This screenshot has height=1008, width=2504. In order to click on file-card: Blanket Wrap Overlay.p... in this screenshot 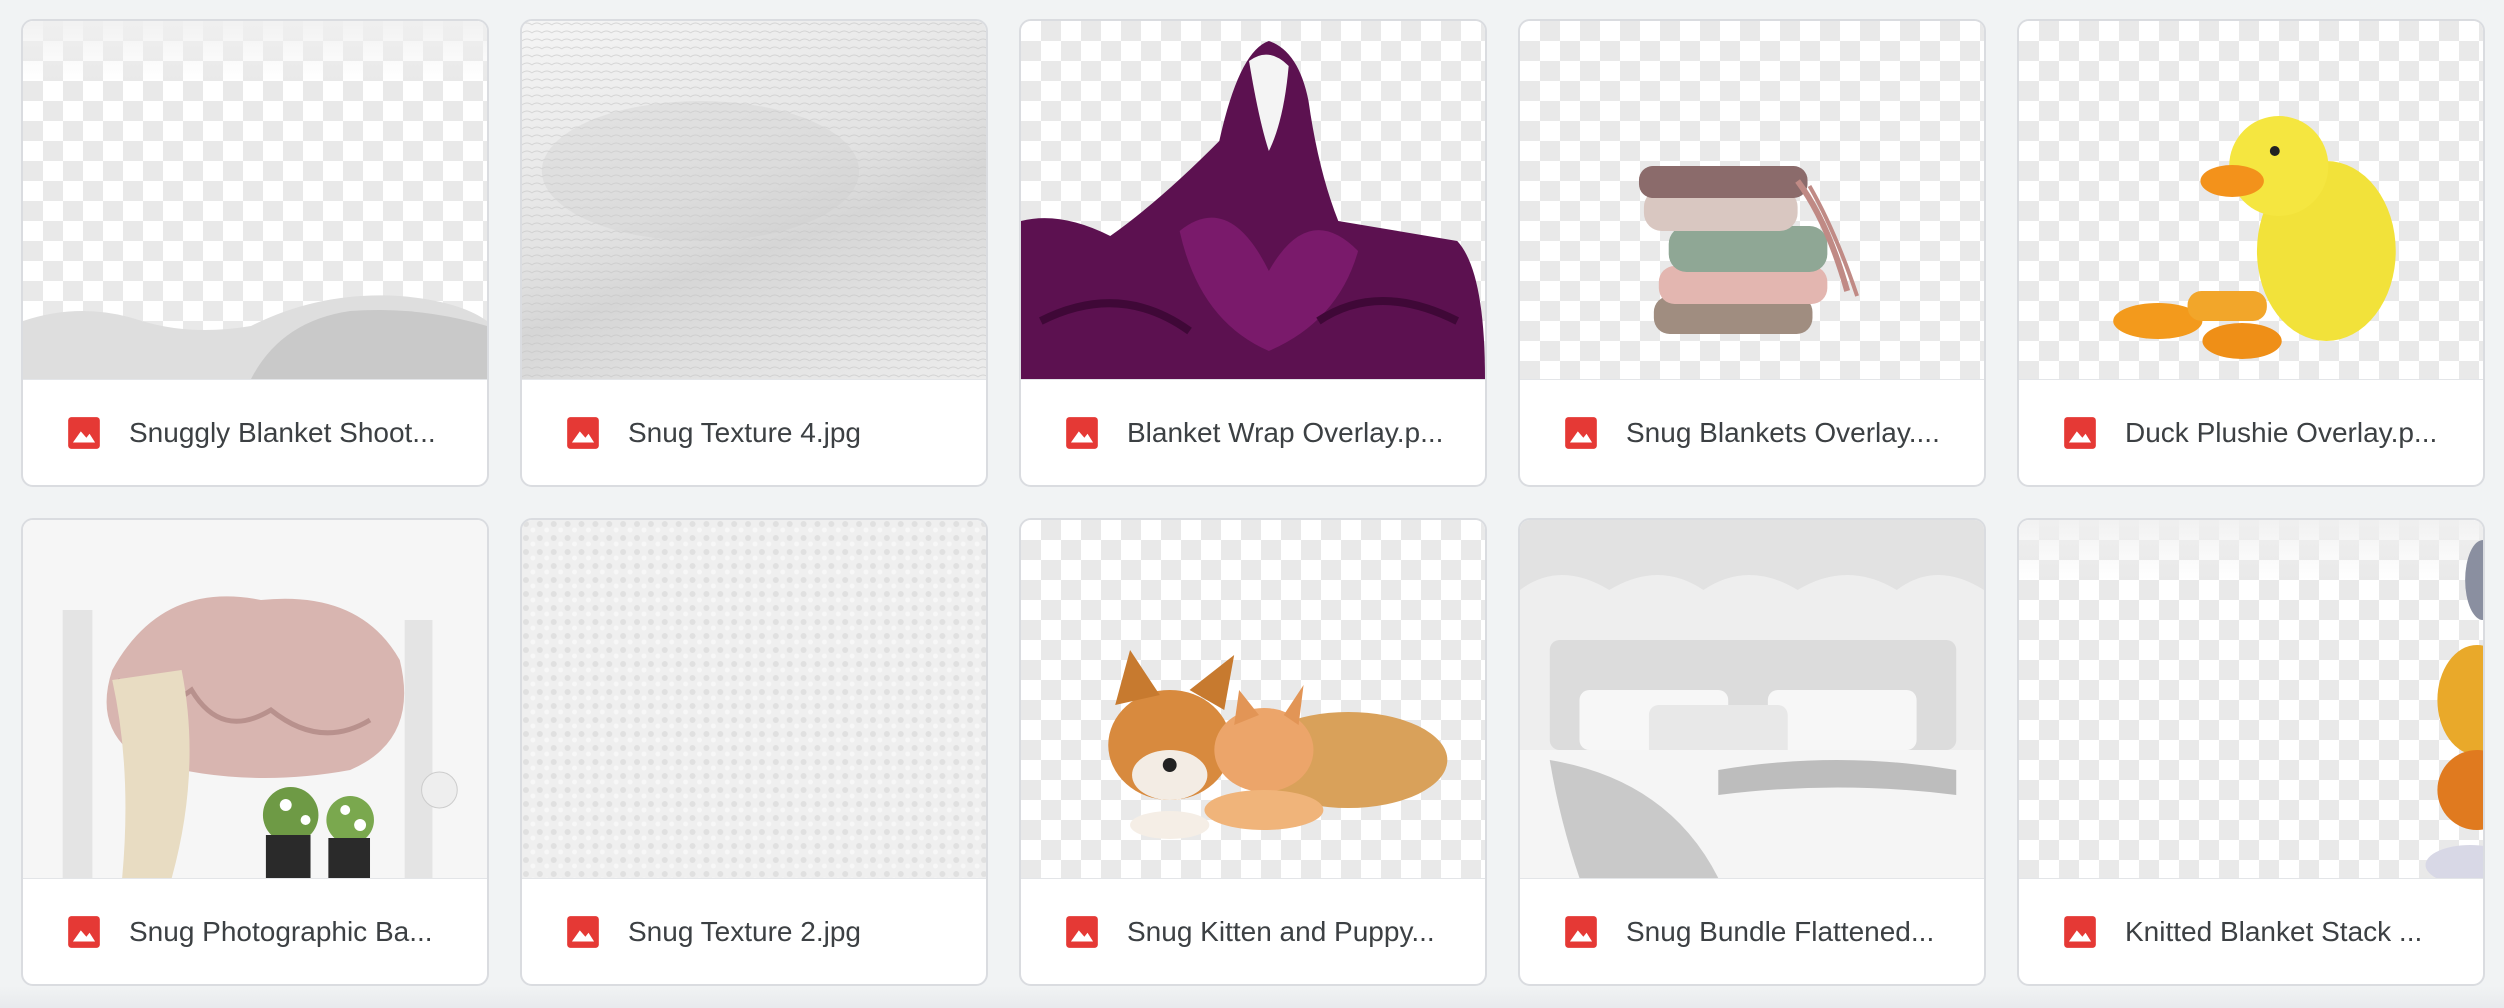, I will do `click(1253, 253)`.